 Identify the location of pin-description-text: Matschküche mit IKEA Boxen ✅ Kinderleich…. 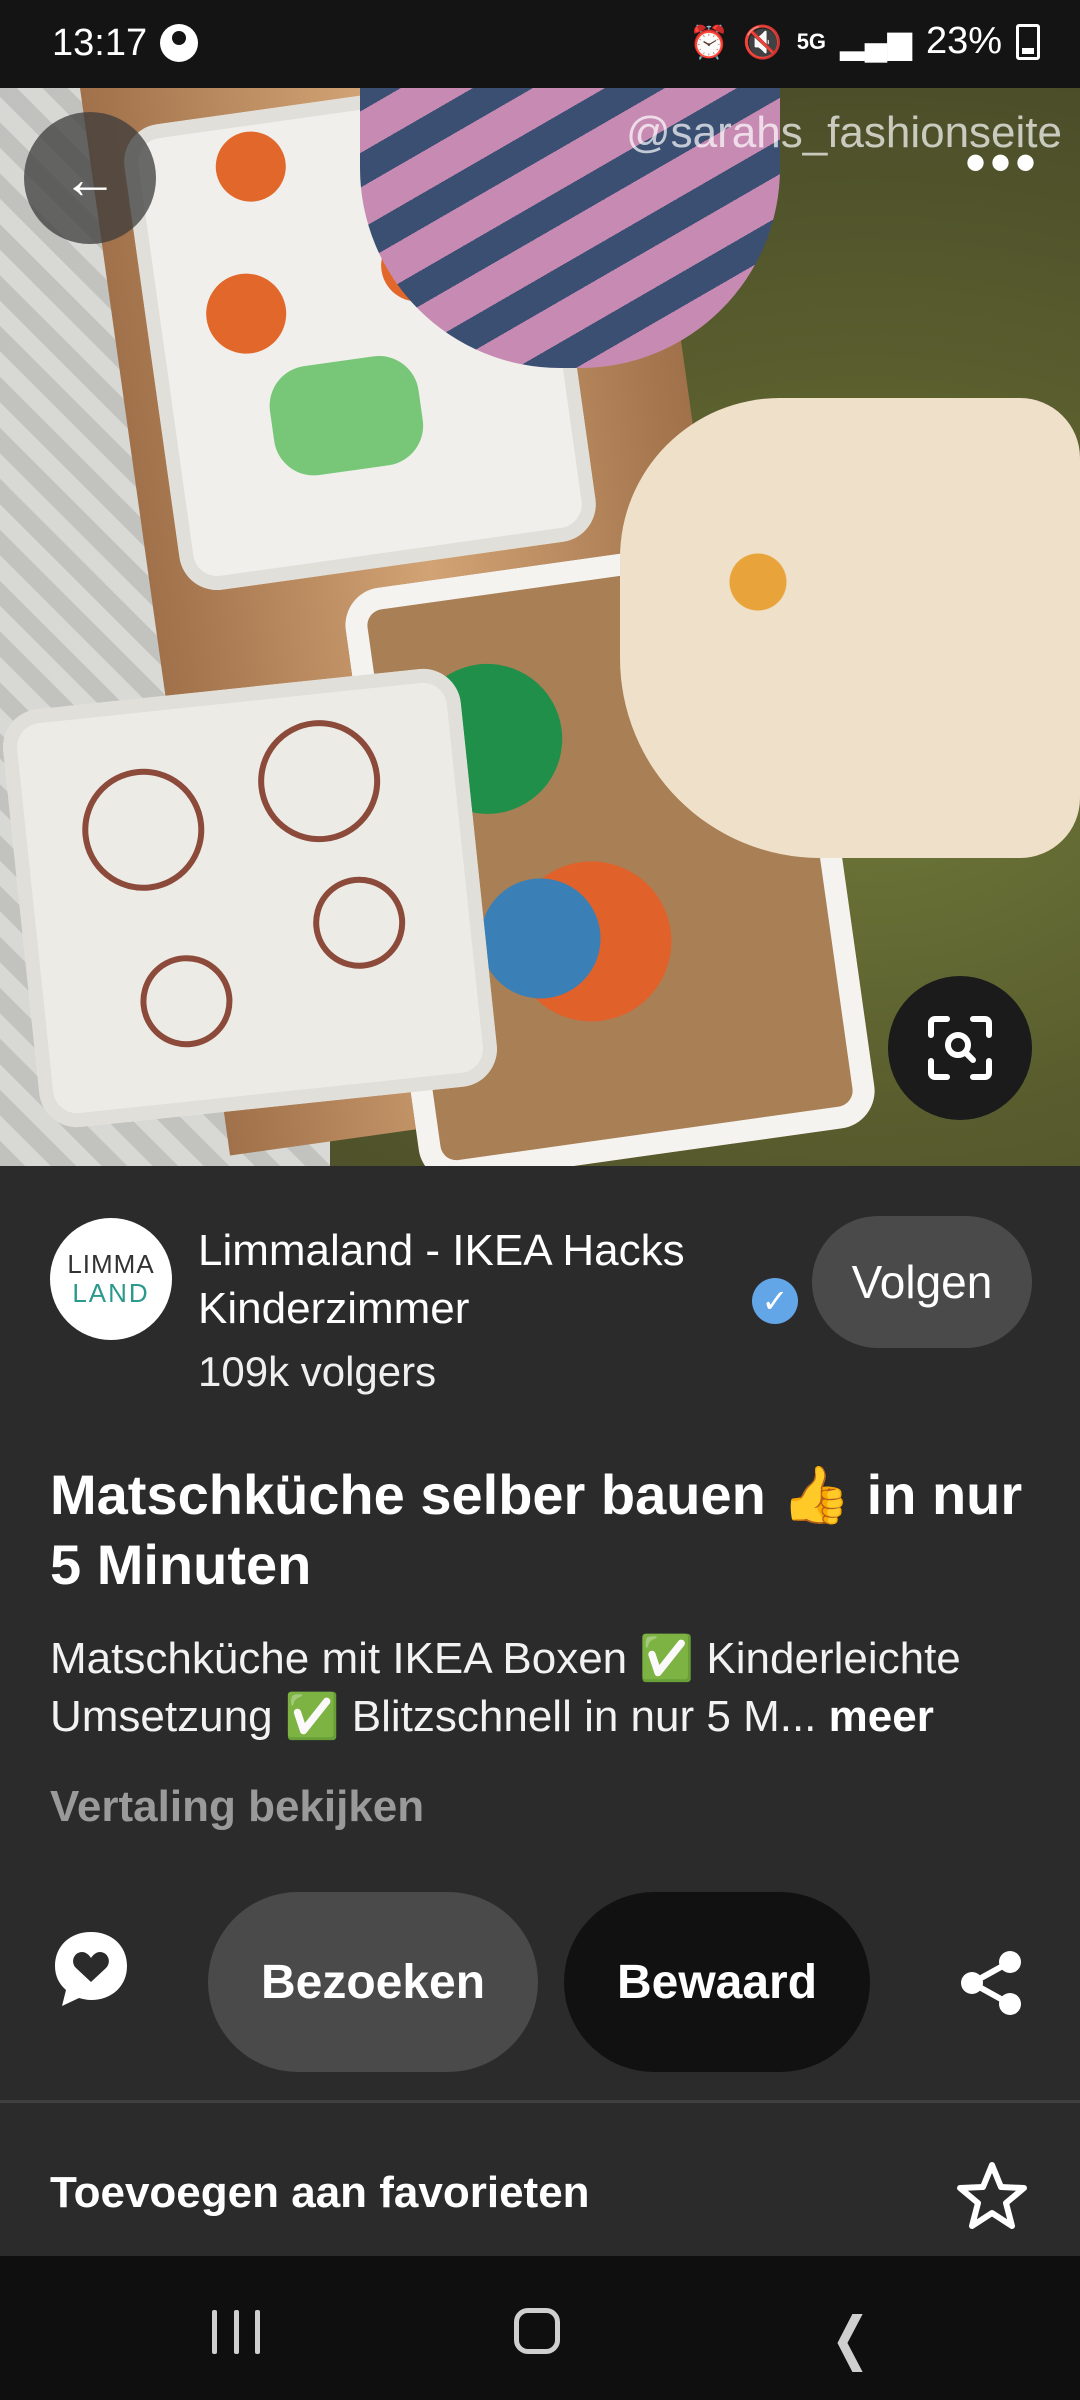
(505, 1687).